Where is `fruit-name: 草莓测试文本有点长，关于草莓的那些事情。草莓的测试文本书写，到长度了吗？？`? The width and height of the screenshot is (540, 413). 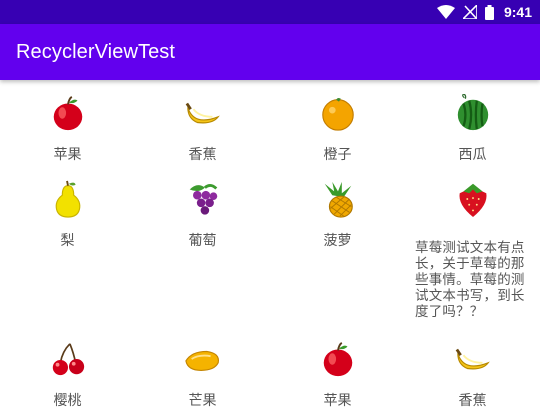 fruit-name: 草莓测试文本有点长，关于草莓的那些事情。草莓的测试文本书写，到长度了吗？？ is located at coordinates (470, 280).